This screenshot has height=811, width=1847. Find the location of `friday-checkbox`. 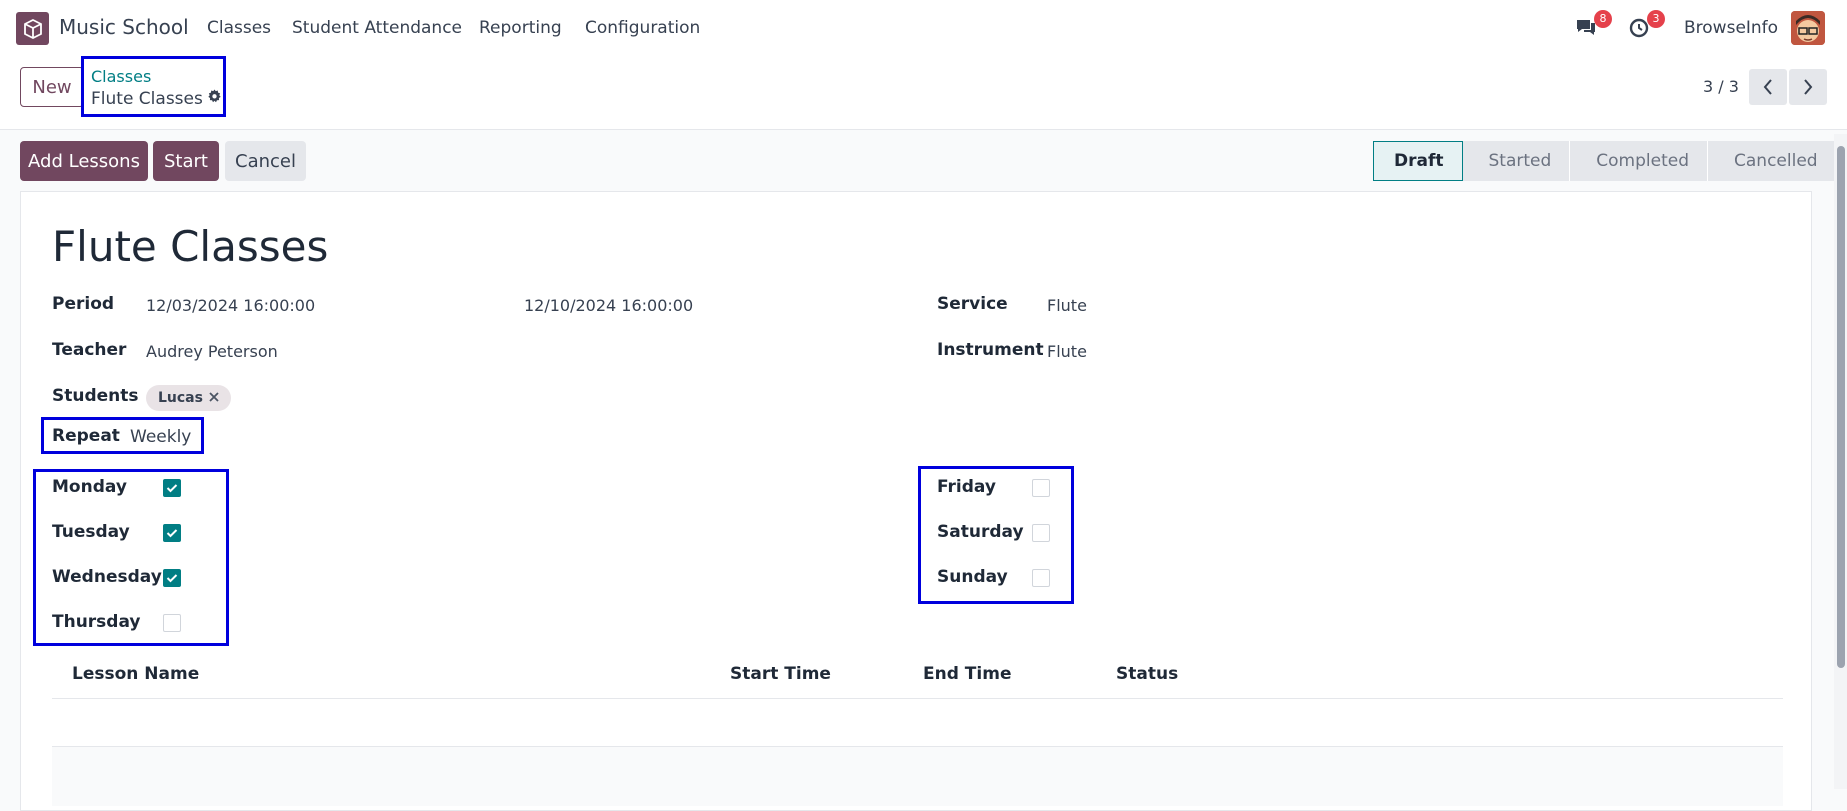

friday-checkbox is located at coordinates (1041, 488).